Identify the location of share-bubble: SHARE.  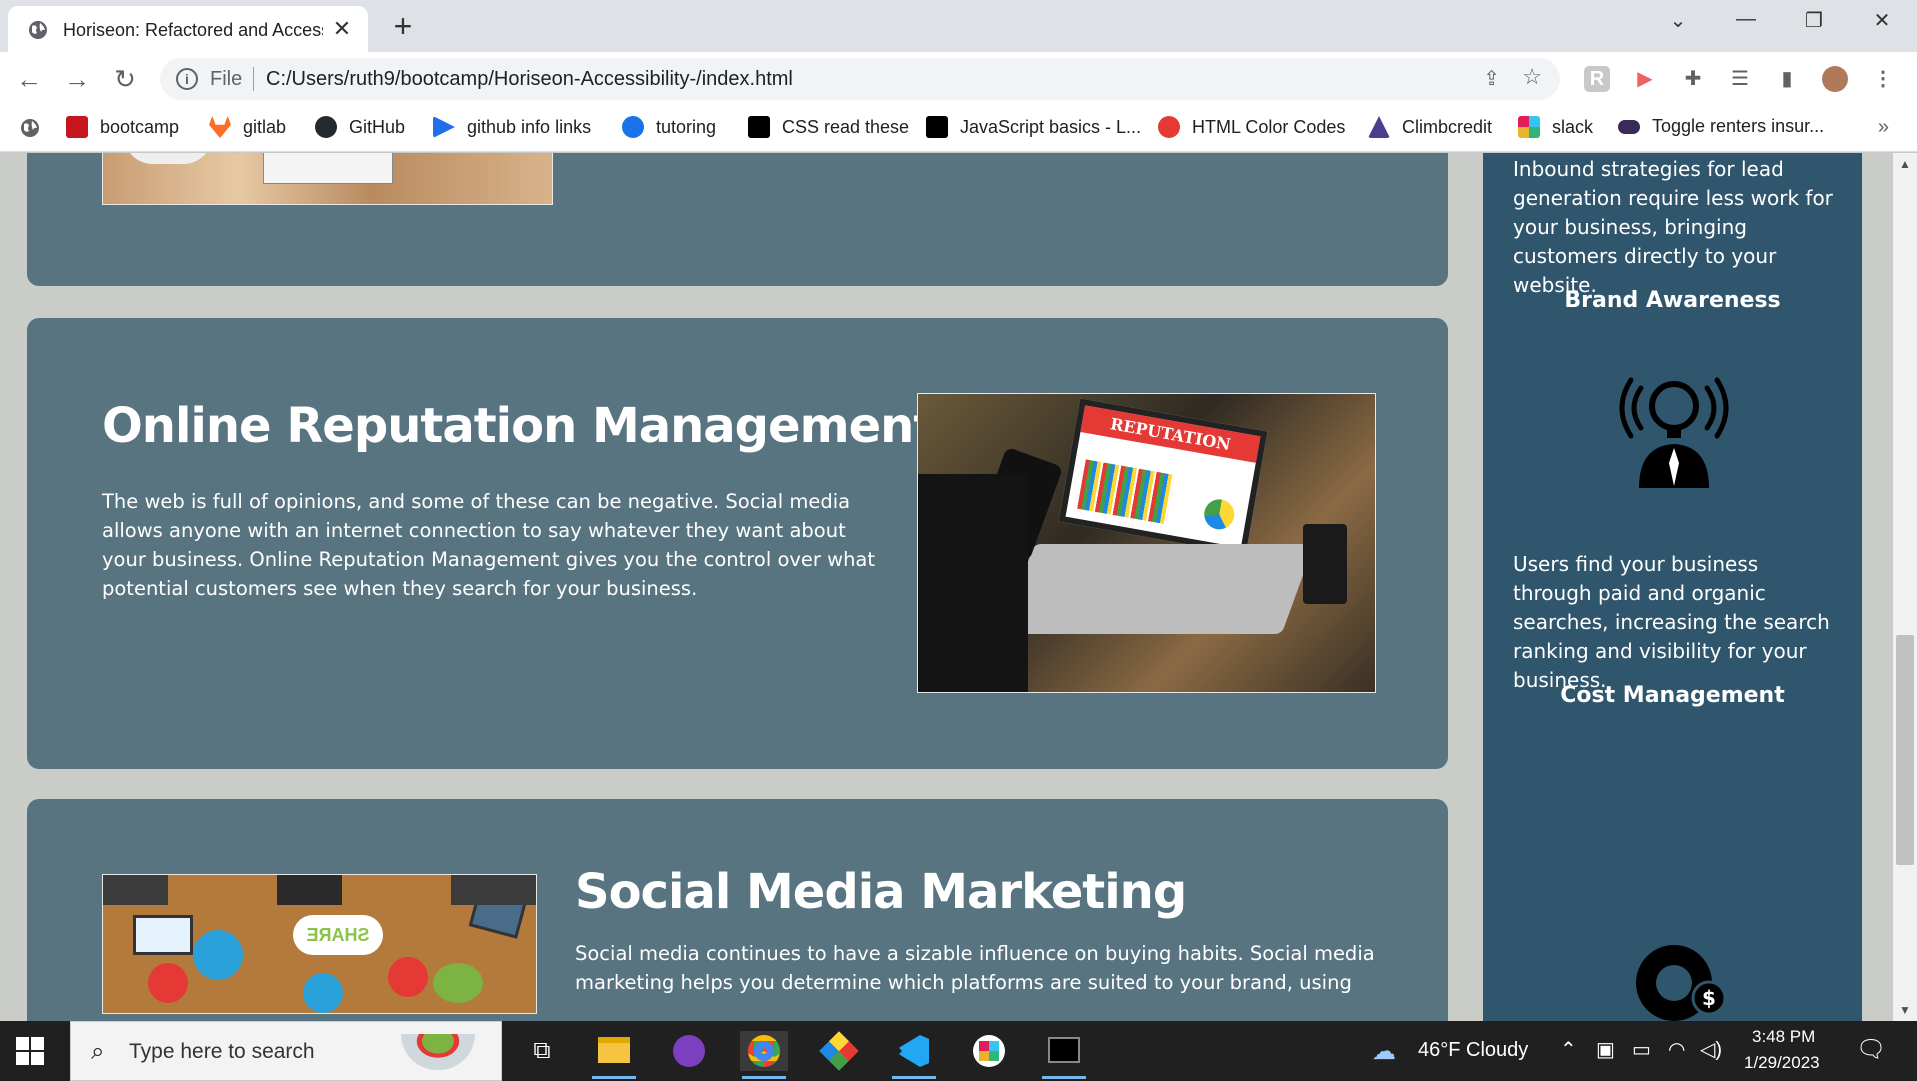
(338, 935).